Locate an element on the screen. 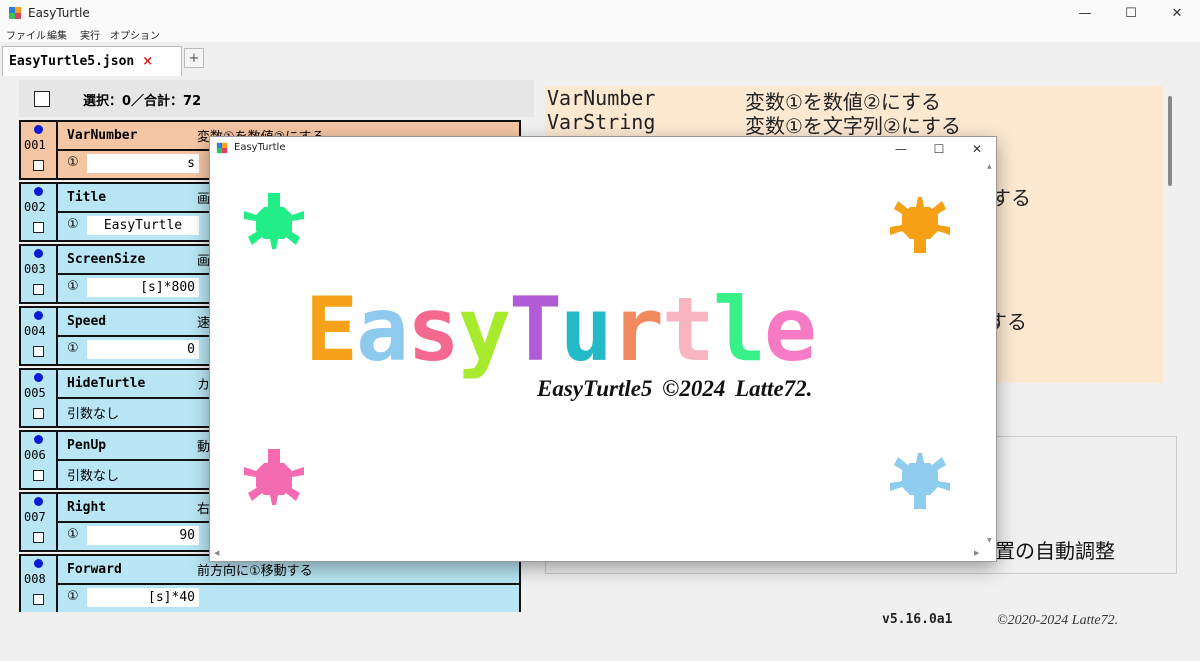  logo-letter: l is located at coordinates (739, 329).